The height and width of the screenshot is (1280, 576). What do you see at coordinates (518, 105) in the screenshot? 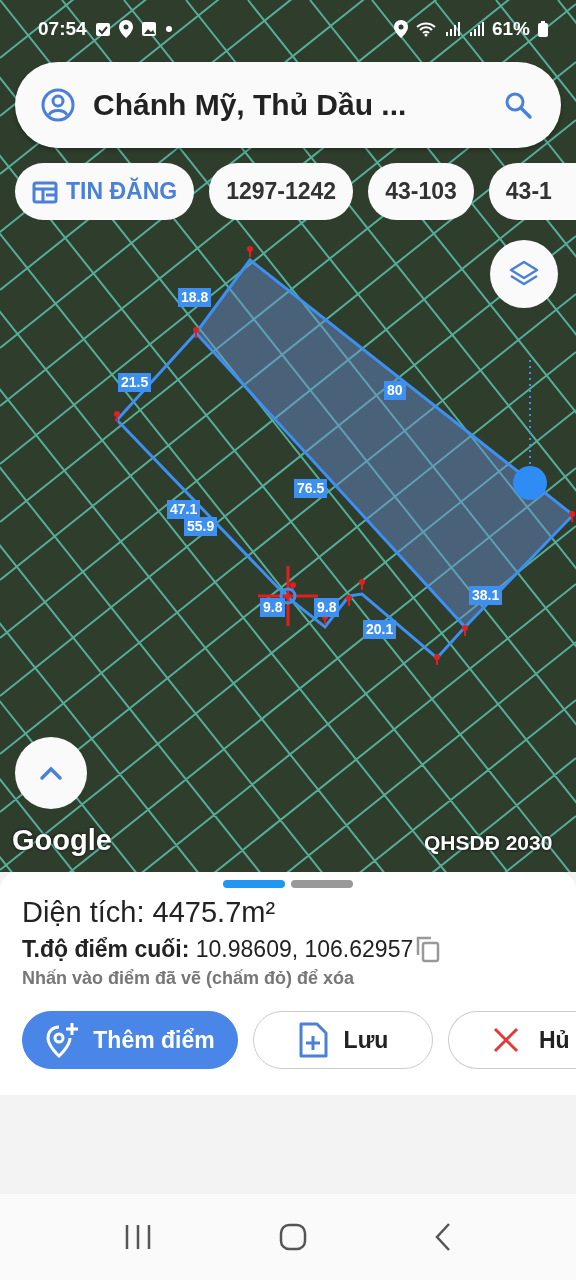
I see `search-icon` at bounding box center [518, 105].